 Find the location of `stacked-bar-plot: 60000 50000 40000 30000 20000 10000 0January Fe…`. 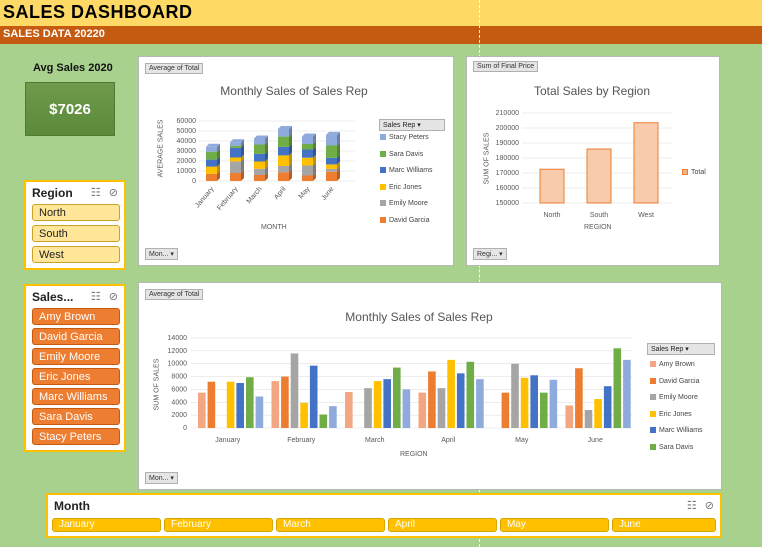

stacked-bar-plot: 60000 50000 40000 30000 20000 10000 0January Fe… is located at coordinates (266, 165).